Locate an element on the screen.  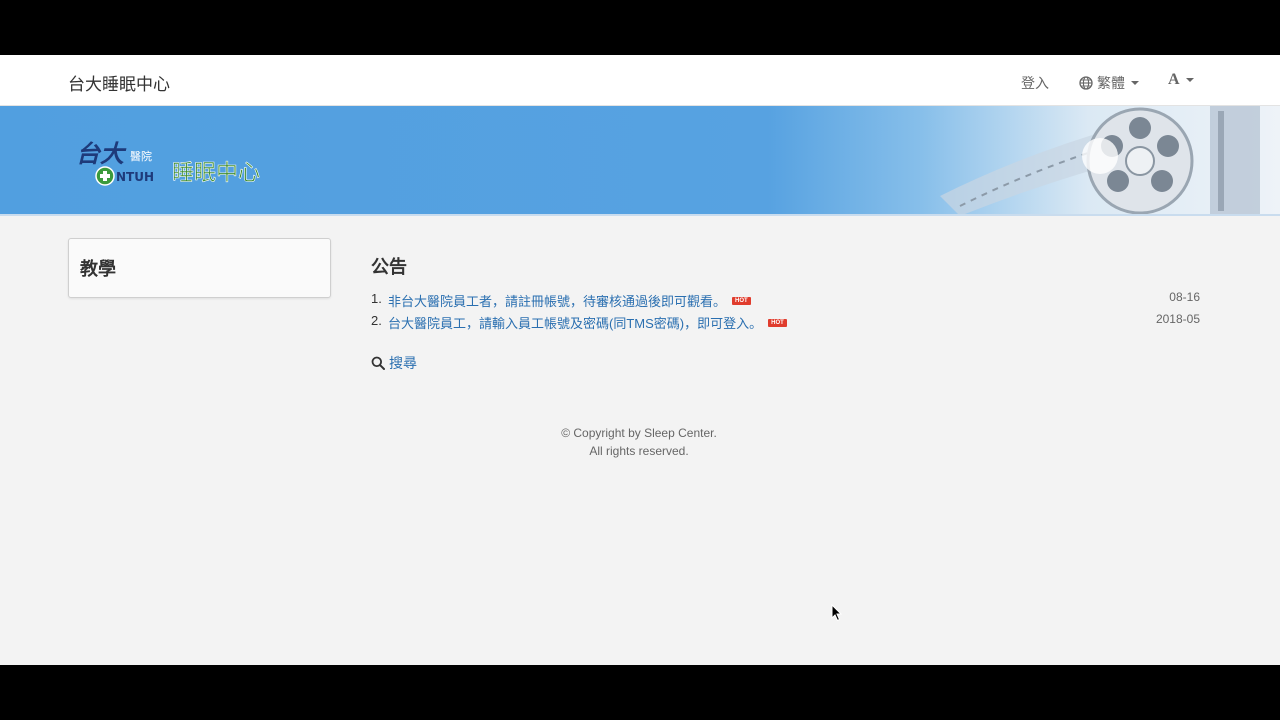
language-label: 繁體 is located at coordinates (1111, 83).